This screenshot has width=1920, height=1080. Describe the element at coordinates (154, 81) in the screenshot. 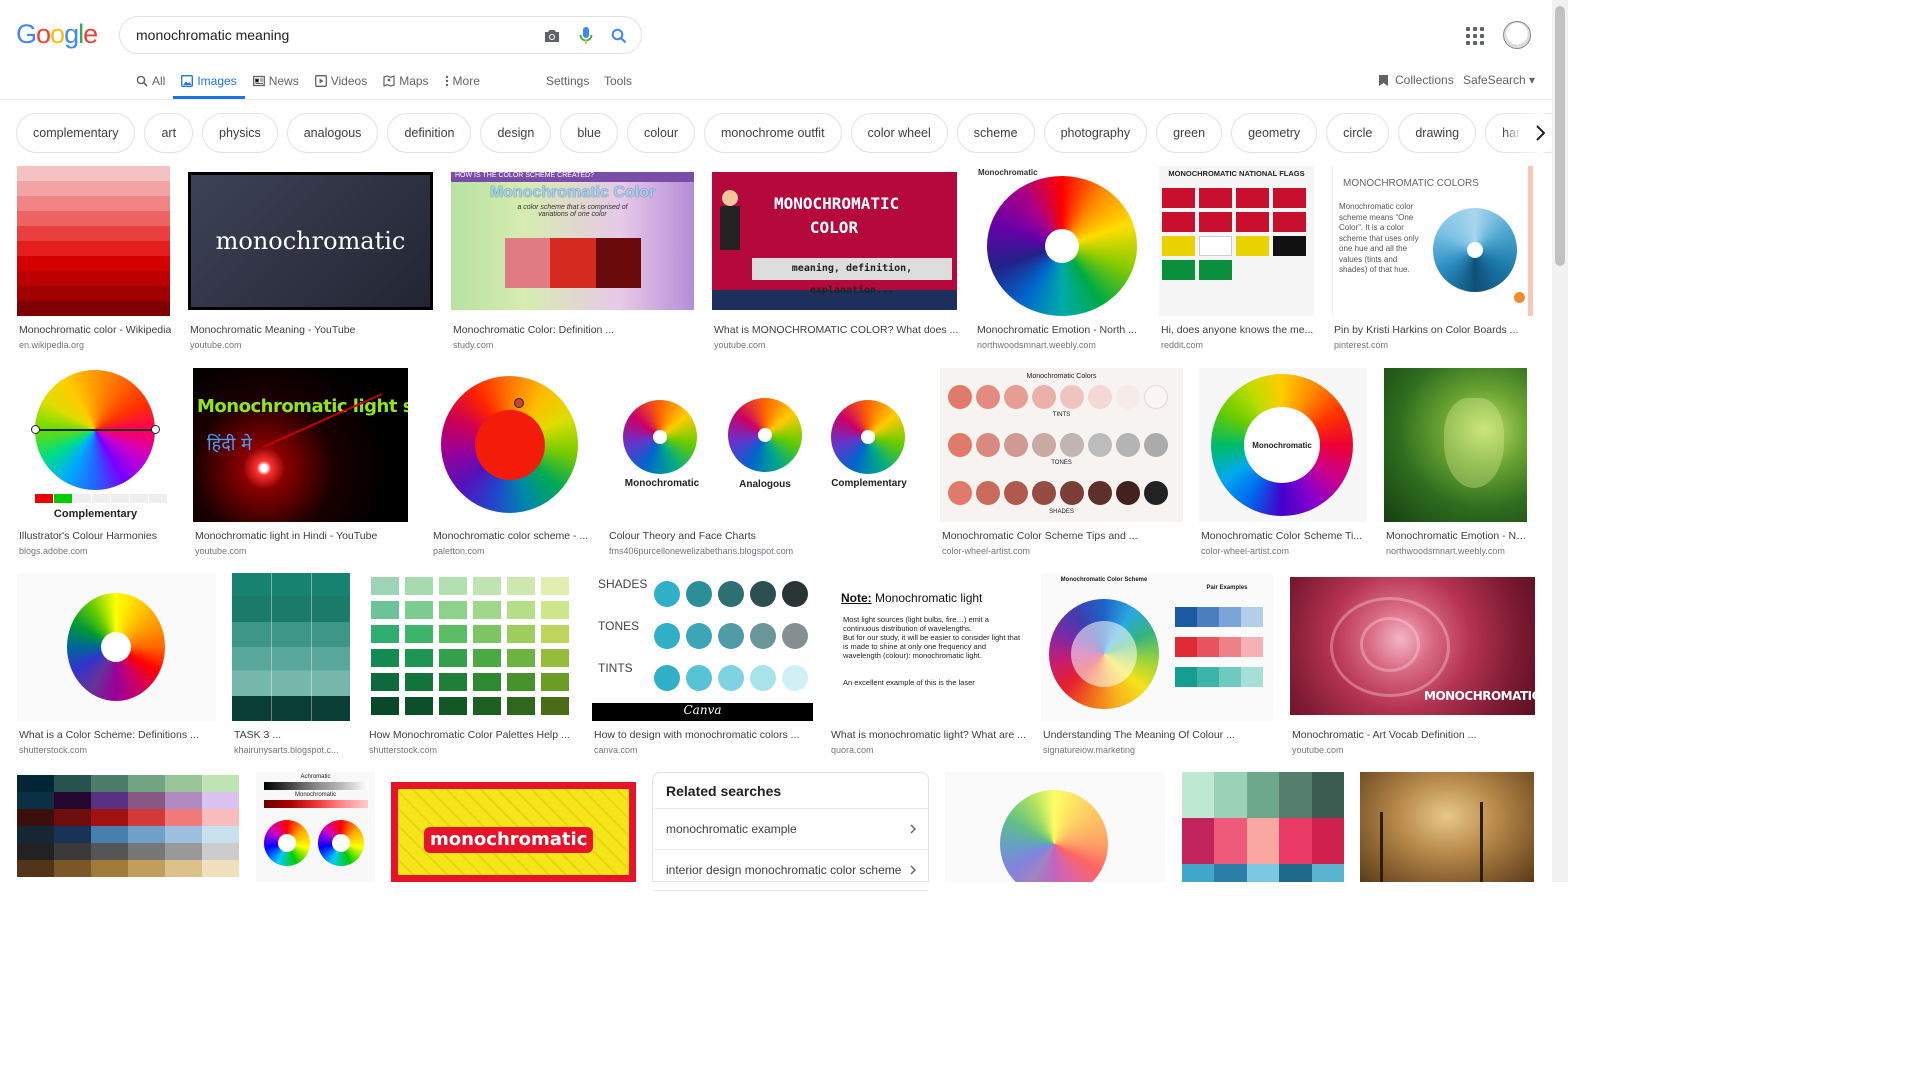

I see `tab-all: All` at that location.